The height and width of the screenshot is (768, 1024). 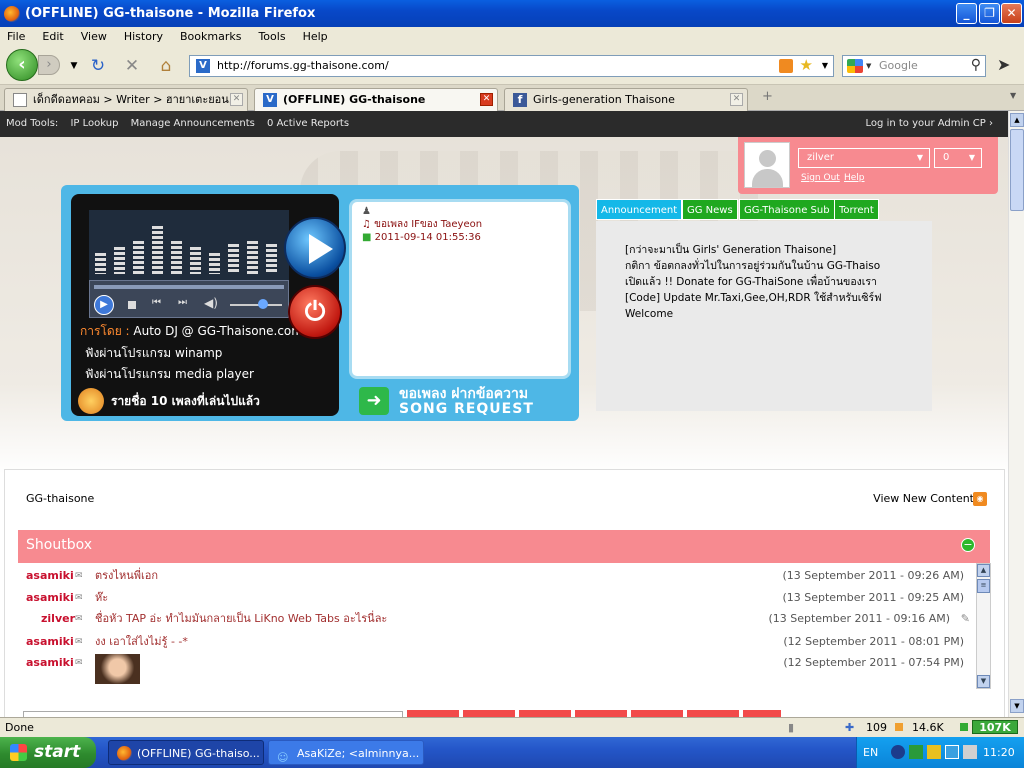 What do you see at coordinates (58, 619) in the screenshot?
I see `shout-author: zilver` at bounding box center [58, 619].